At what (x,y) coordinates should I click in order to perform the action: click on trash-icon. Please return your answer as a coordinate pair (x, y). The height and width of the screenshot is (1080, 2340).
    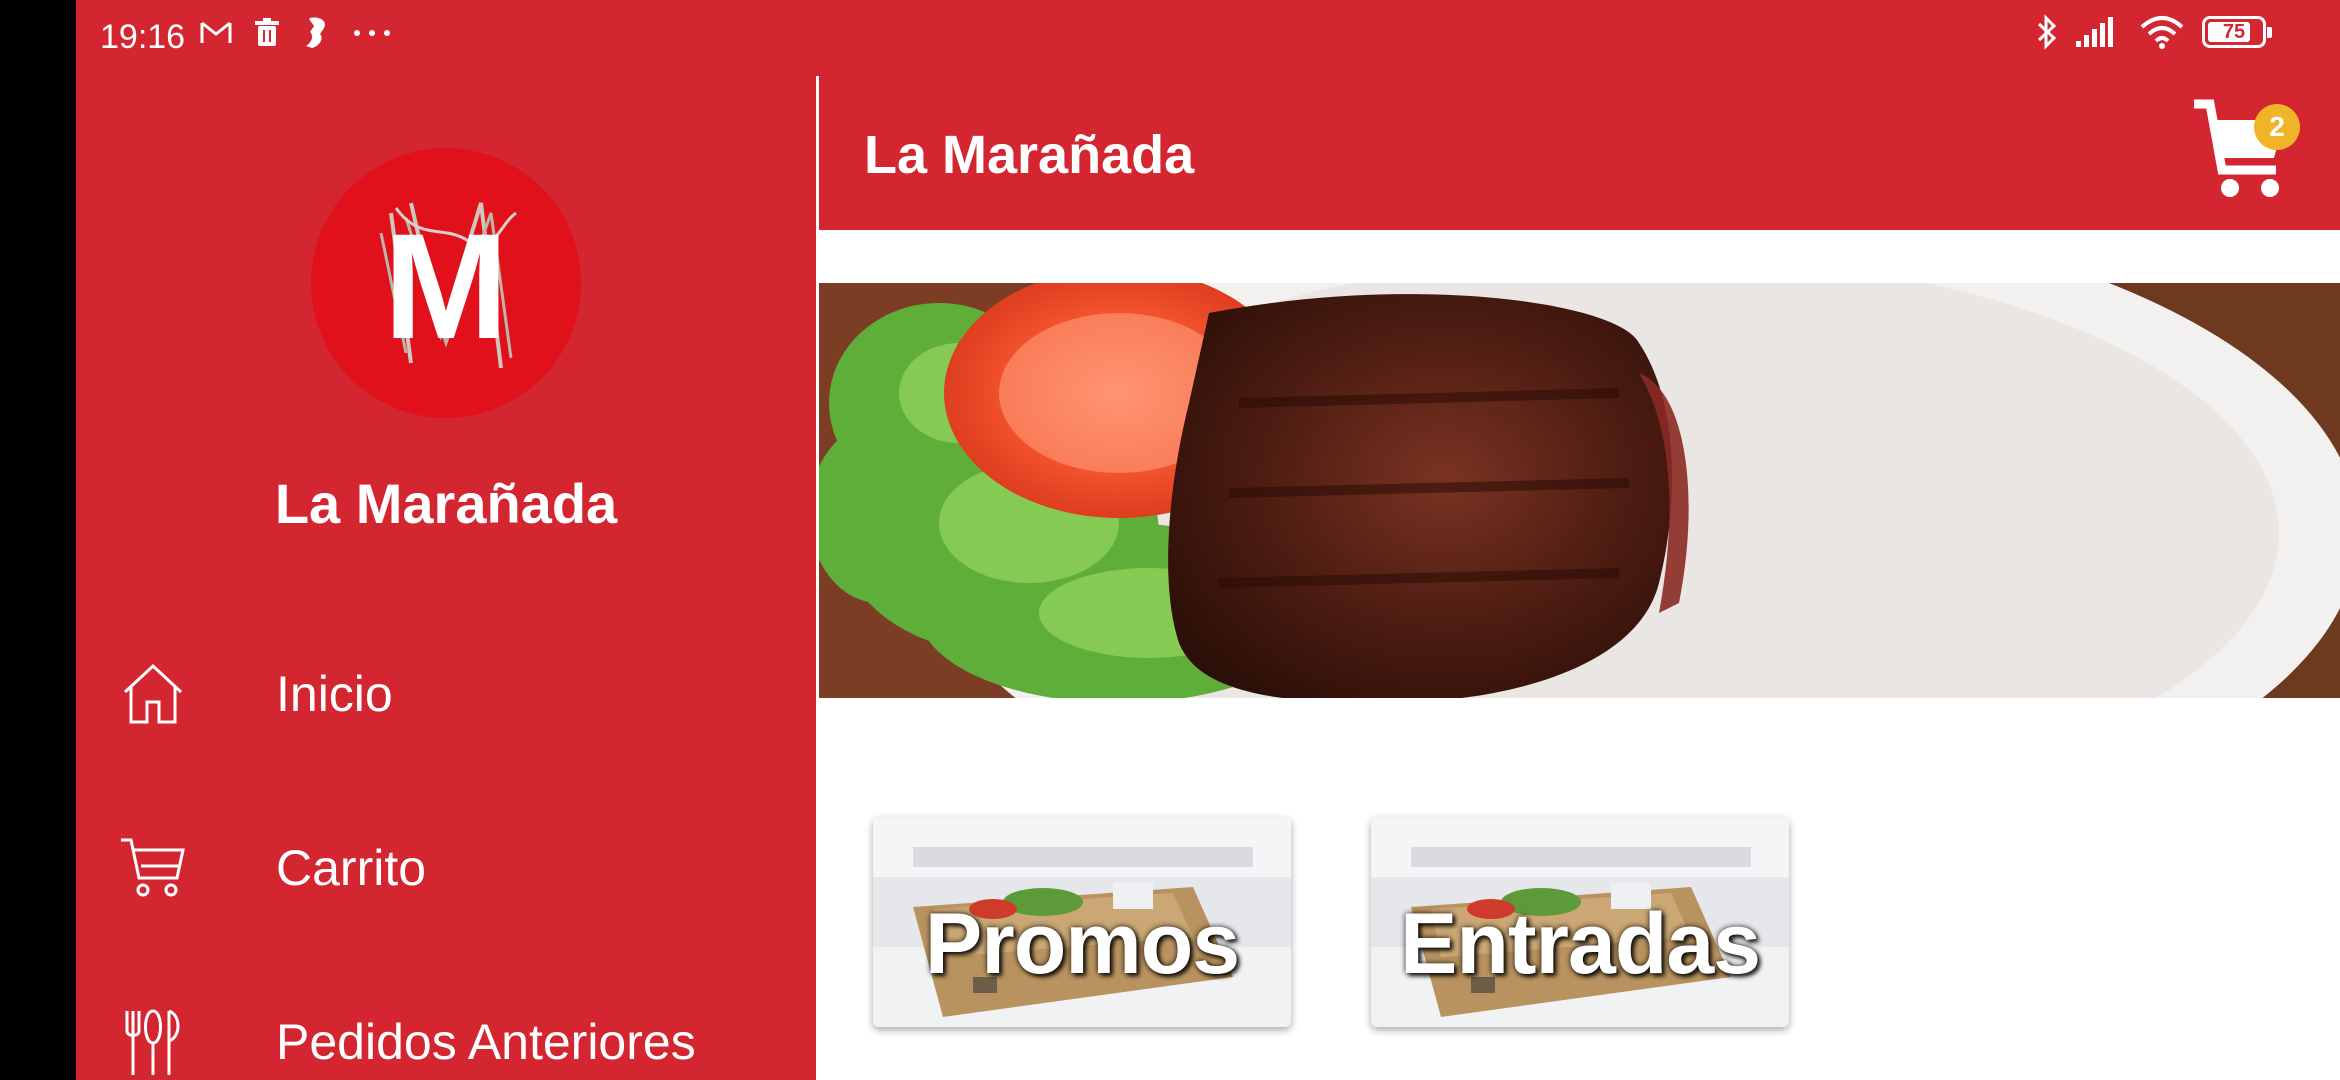
    Looking at the image, I should click on (267, 33).